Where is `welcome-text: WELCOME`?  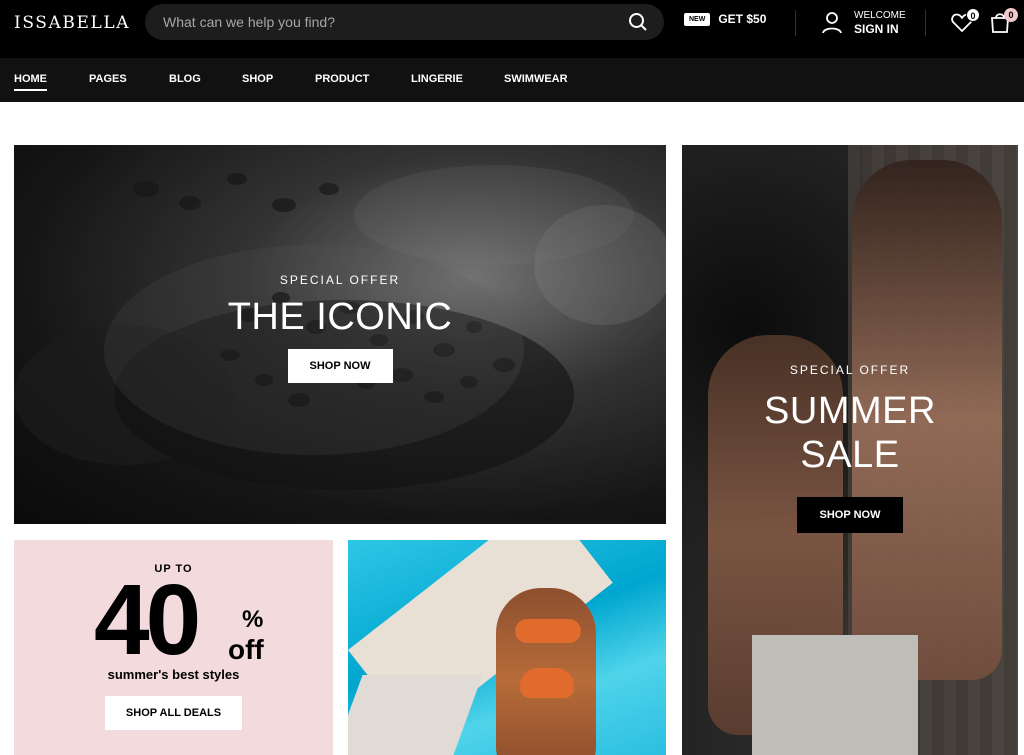 welcome-text: WELCOME is located at coordinates (880, 15).